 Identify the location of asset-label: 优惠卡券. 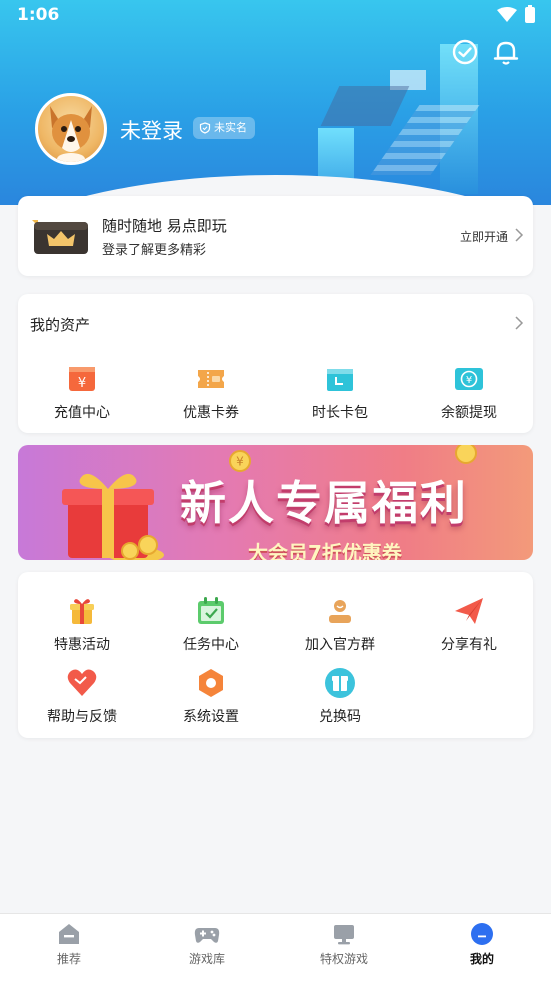
(211, 413).